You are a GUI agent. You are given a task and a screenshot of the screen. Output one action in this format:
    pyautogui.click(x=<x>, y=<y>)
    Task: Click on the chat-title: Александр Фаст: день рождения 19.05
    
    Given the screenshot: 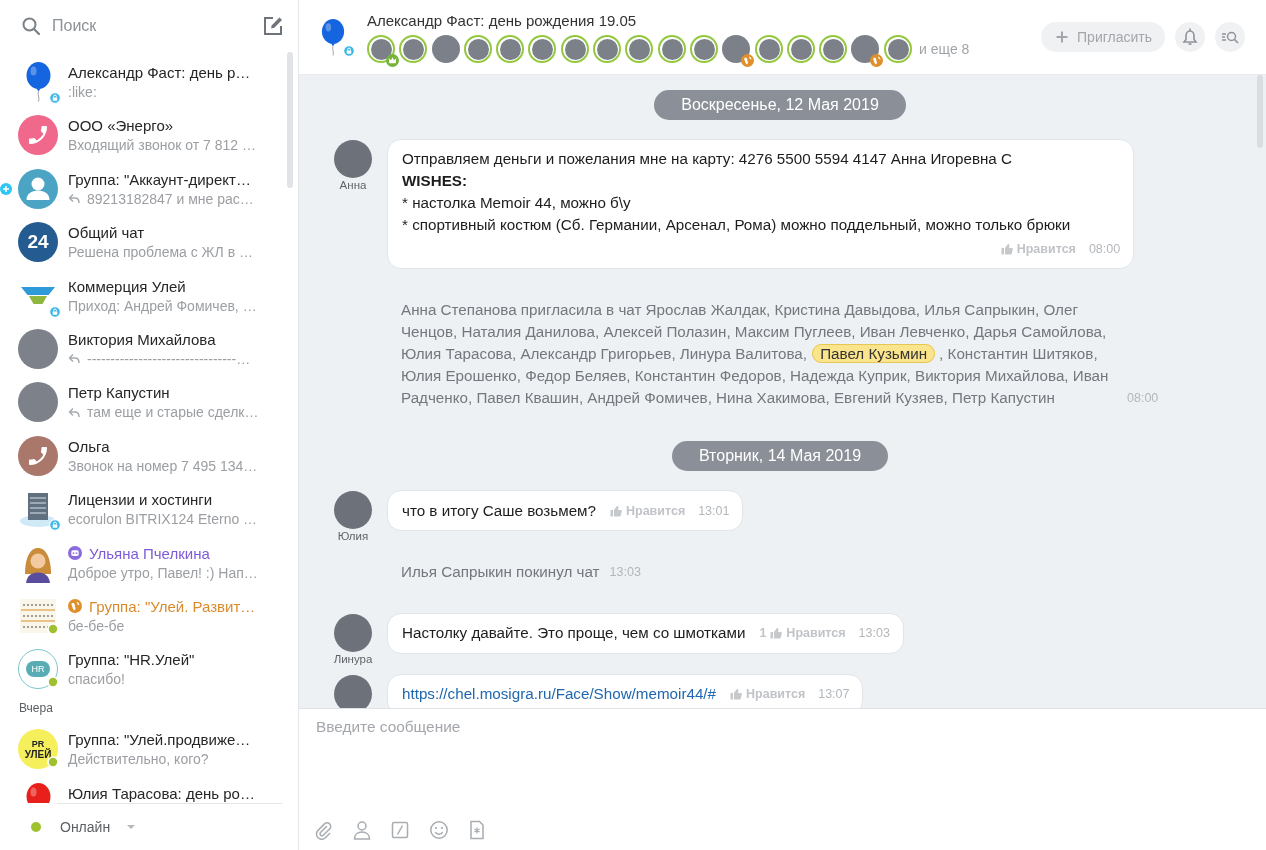 What is the action you would take?
    pyautogui.click(x=502, y=21)
    